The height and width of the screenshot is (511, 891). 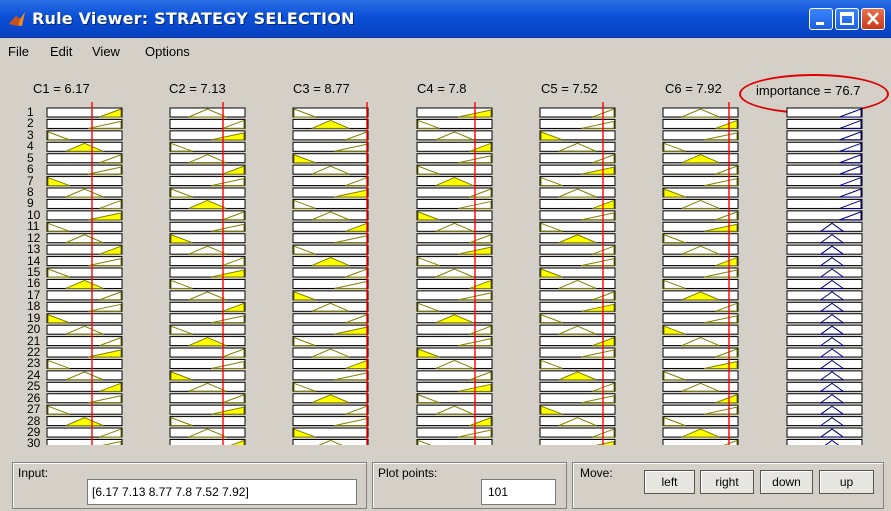 I want to click on close-button, so click(x=873, y=19).